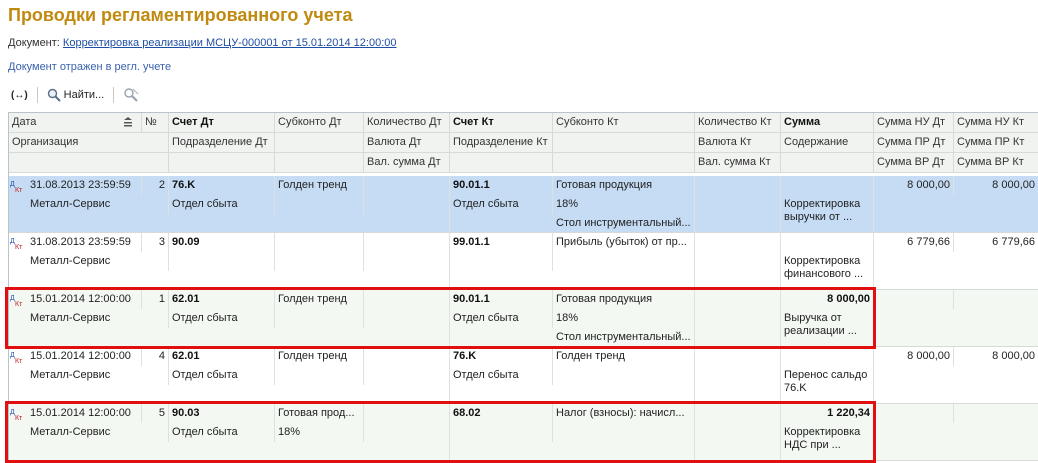 The width and height of the screenshot is (1038, 463). I want to click on cell-subconto-kt-1: Голден тренд, so click(624, 356).